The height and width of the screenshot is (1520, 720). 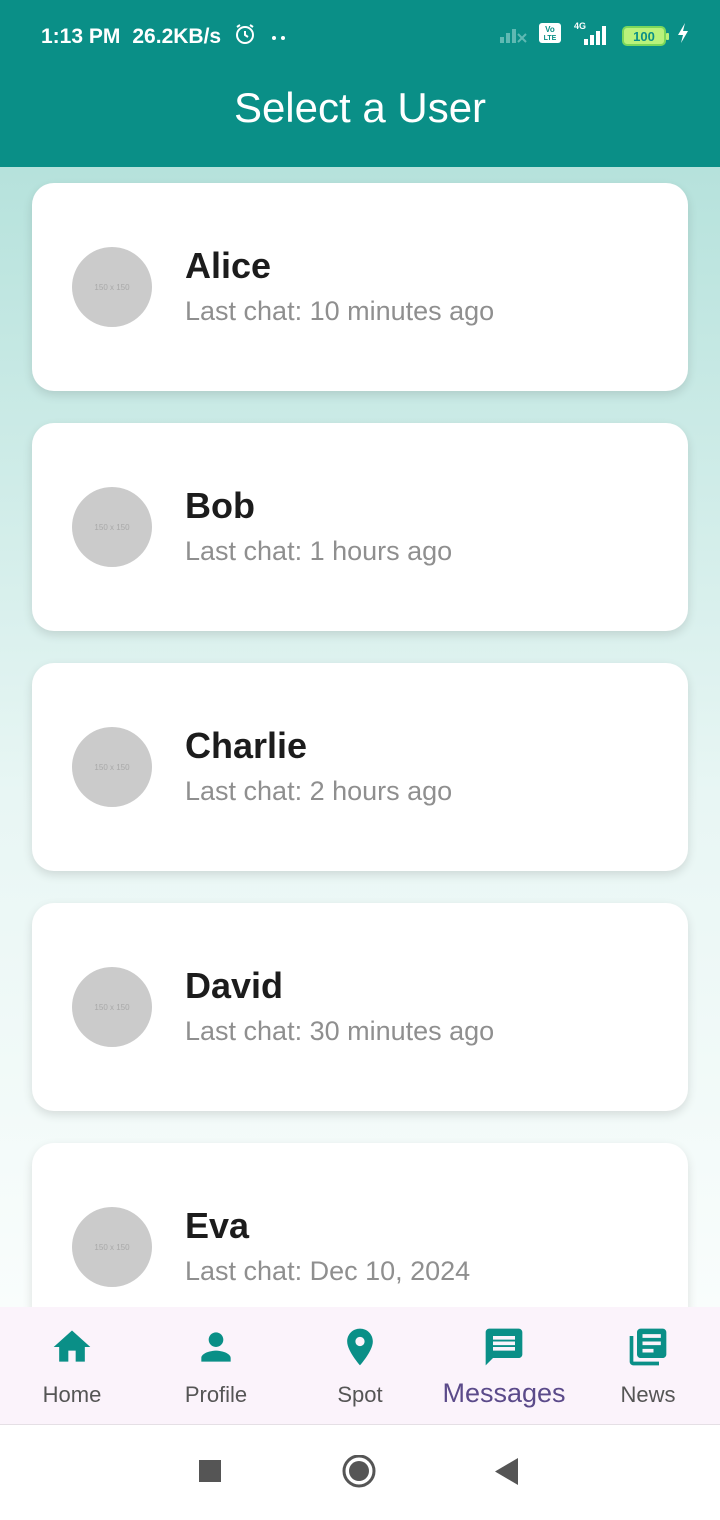 I want to click on alarm-icon, so click(x=245, y=37).